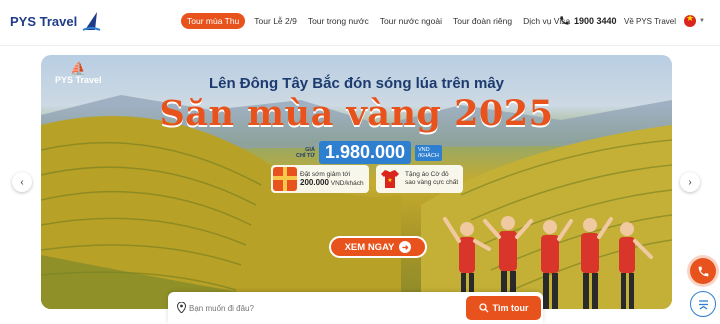 The width and height of the screenshot is (720, 324). I want to click on carousel-next-button: ›, so click(690, 182).